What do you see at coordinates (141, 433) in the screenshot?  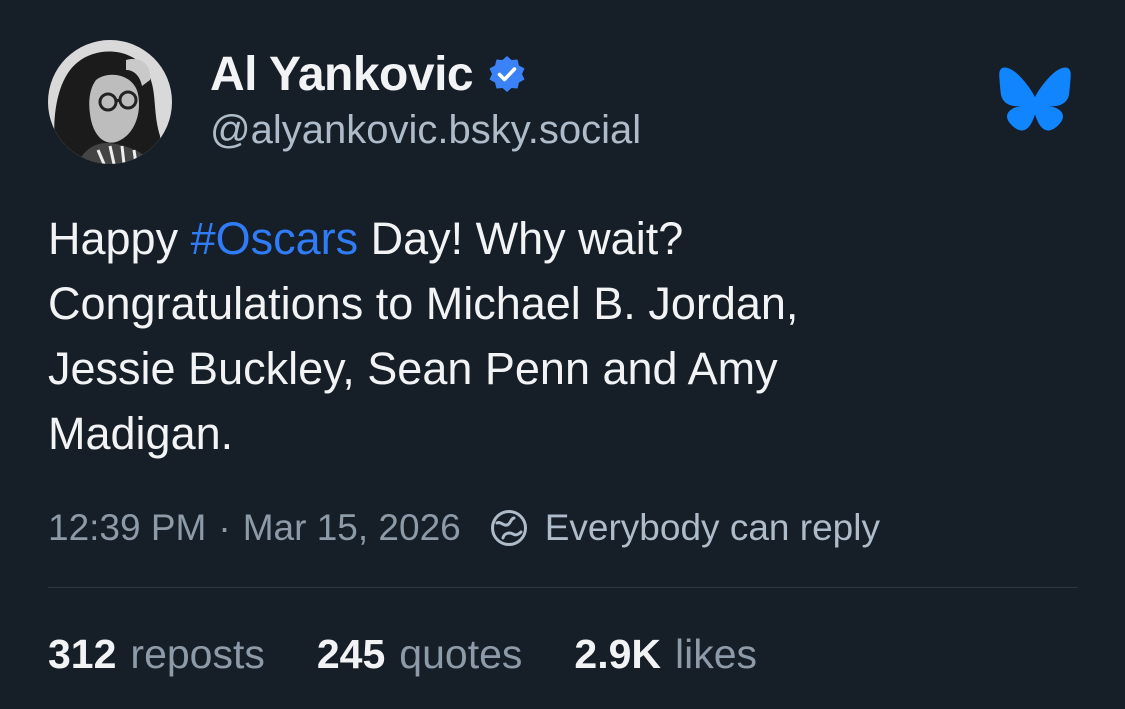 I see `post-text-line: Madigan.` at bounding box center [141, 433].